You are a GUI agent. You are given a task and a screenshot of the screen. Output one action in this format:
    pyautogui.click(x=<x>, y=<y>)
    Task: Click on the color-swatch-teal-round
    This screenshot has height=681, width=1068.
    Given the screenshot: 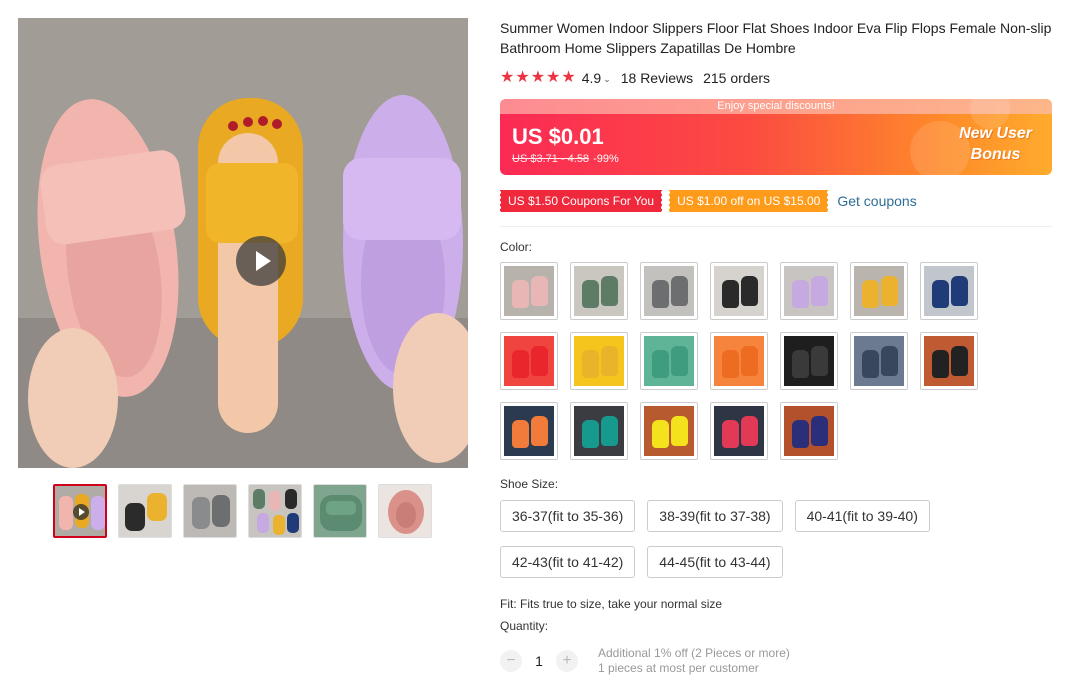 What is the action you would take?
    pyautogui.click(x=599, y=431)
    